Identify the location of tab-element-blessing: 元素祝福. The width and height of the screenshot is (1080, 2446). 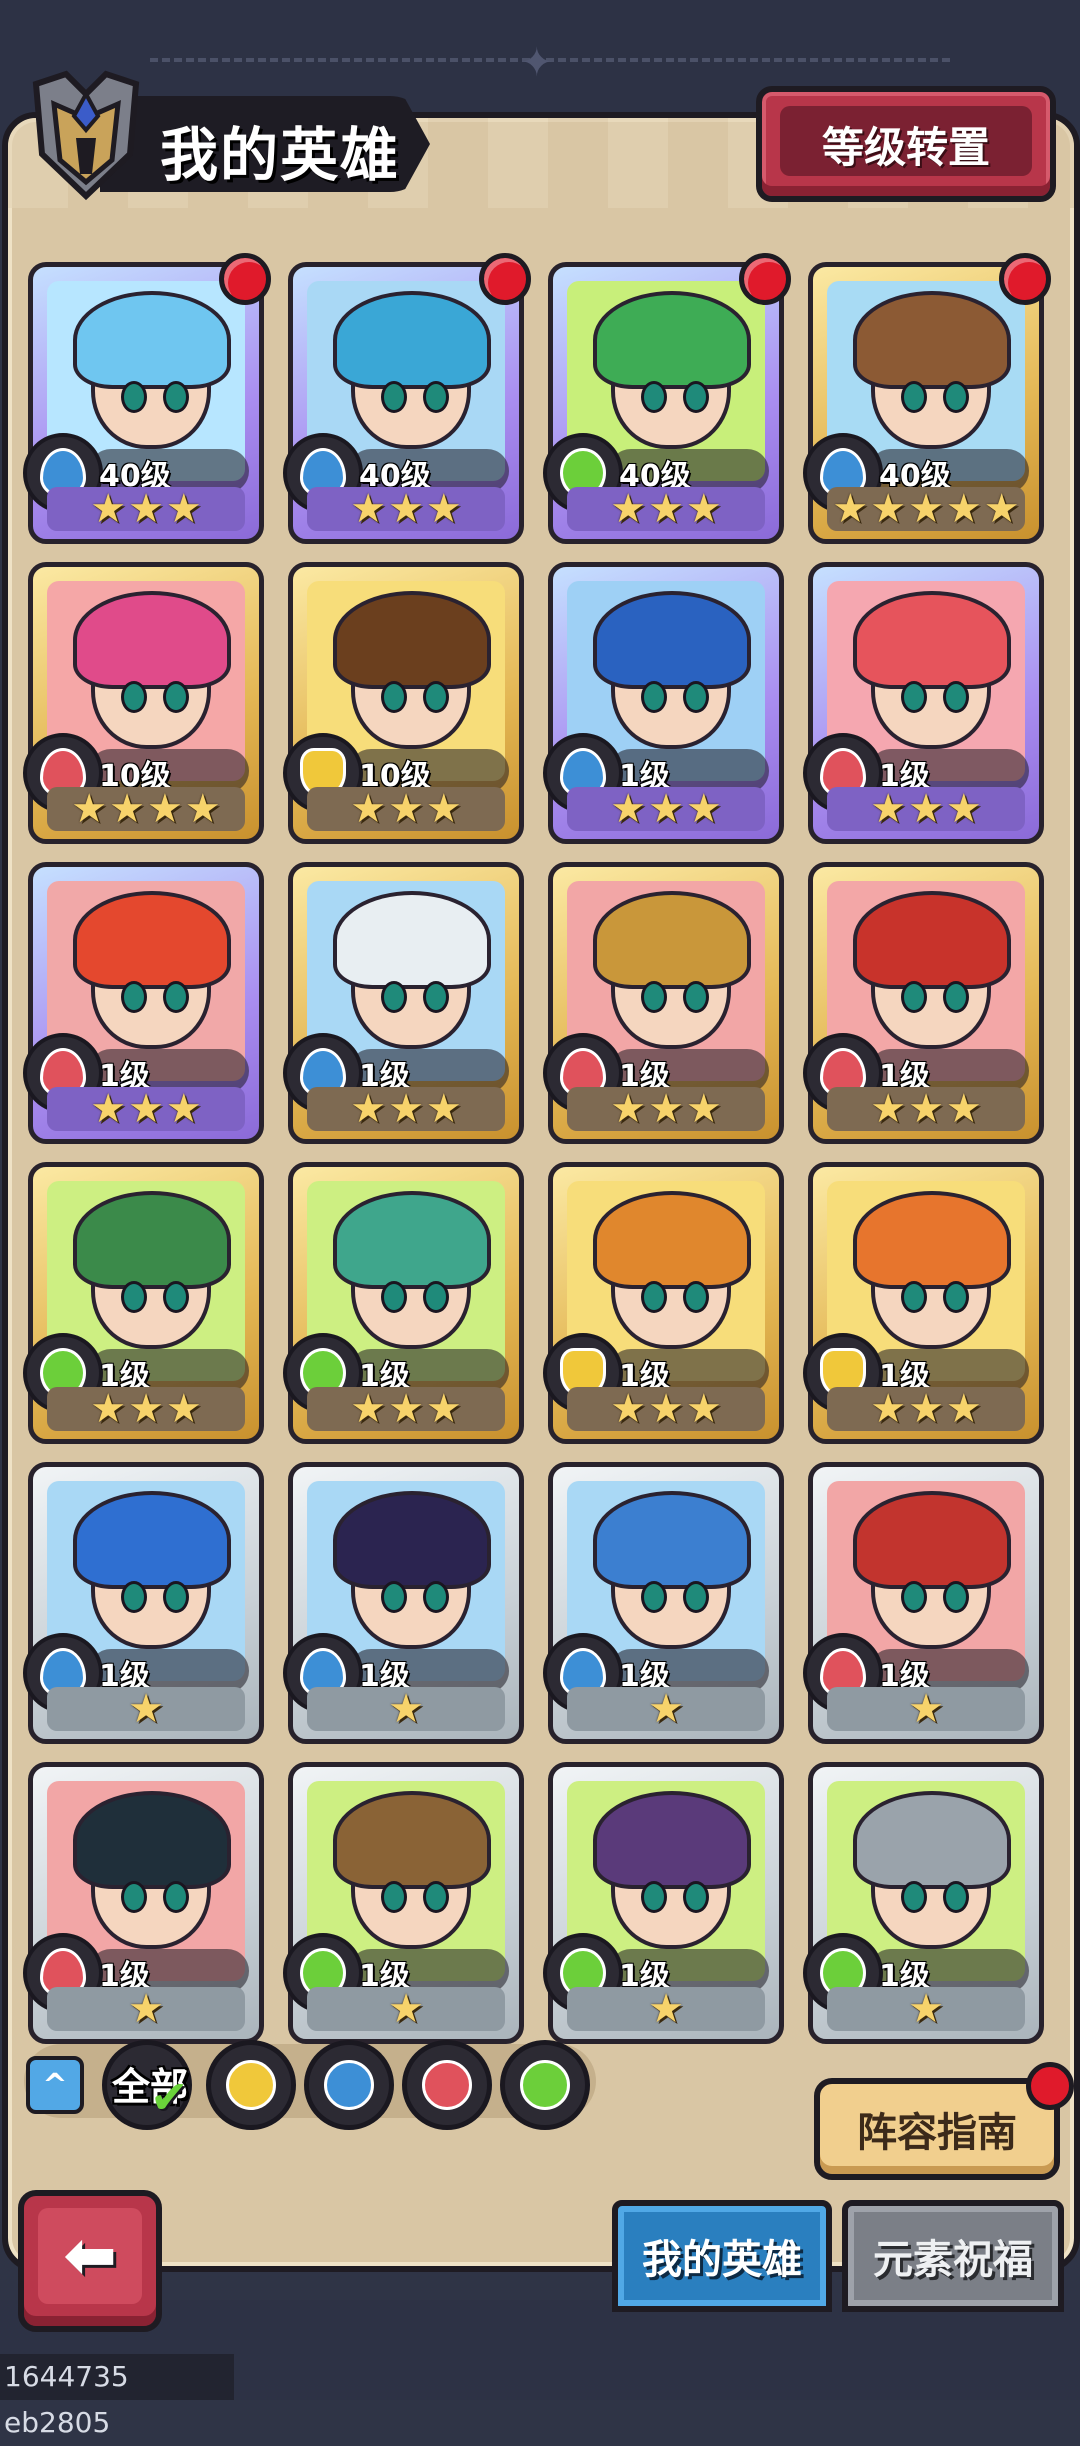
(953, 2256).